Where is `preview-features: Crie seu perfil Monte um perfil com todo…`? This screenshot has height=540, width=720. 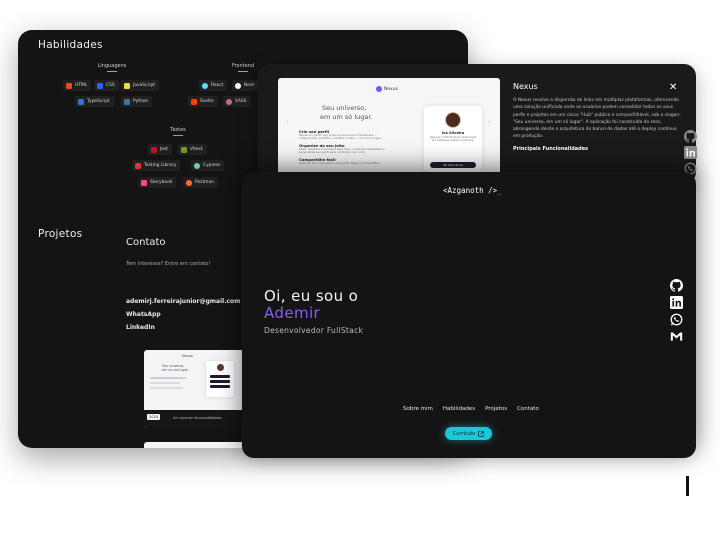 preview-features: Crie seu perfil Monte um perfil com todo… is located at coordinates (342, 147).